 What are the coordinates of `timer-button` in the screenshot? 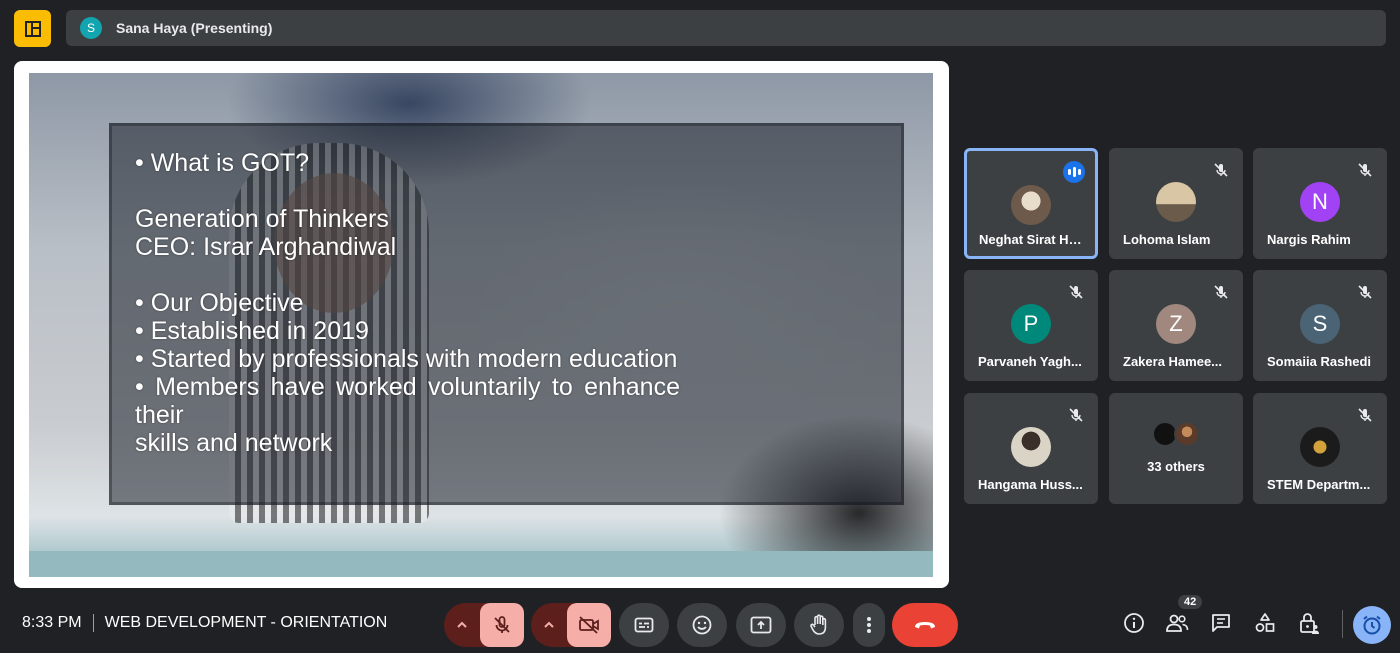 It's located at (1372, 625).